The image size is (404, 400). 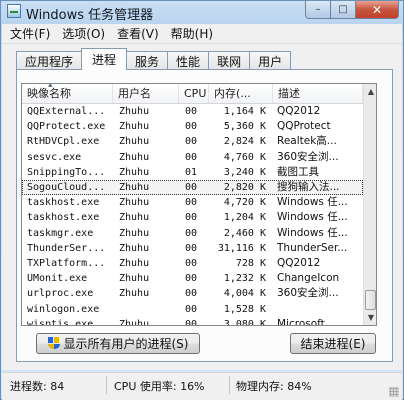 I want to click on task-manager-icon, so click(x=14, y=11).